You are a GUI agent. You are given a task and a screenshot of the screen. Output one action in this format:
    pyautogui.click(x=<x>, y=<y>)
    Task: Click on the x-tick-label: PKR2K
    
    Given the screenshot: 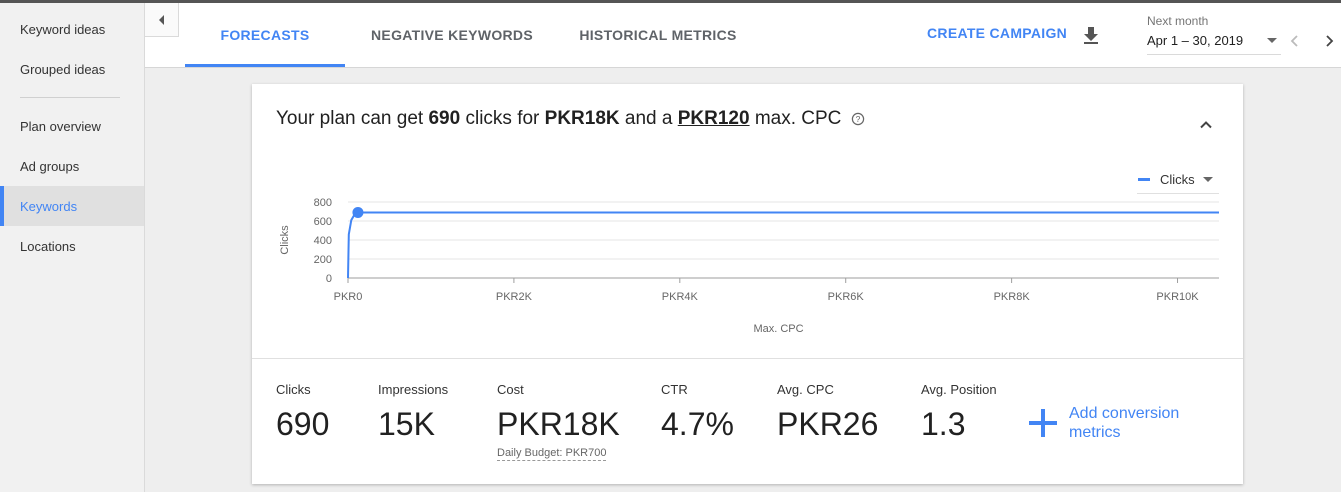 What is the action you would take?
    pyautogui.click(x=514, y=297)
    